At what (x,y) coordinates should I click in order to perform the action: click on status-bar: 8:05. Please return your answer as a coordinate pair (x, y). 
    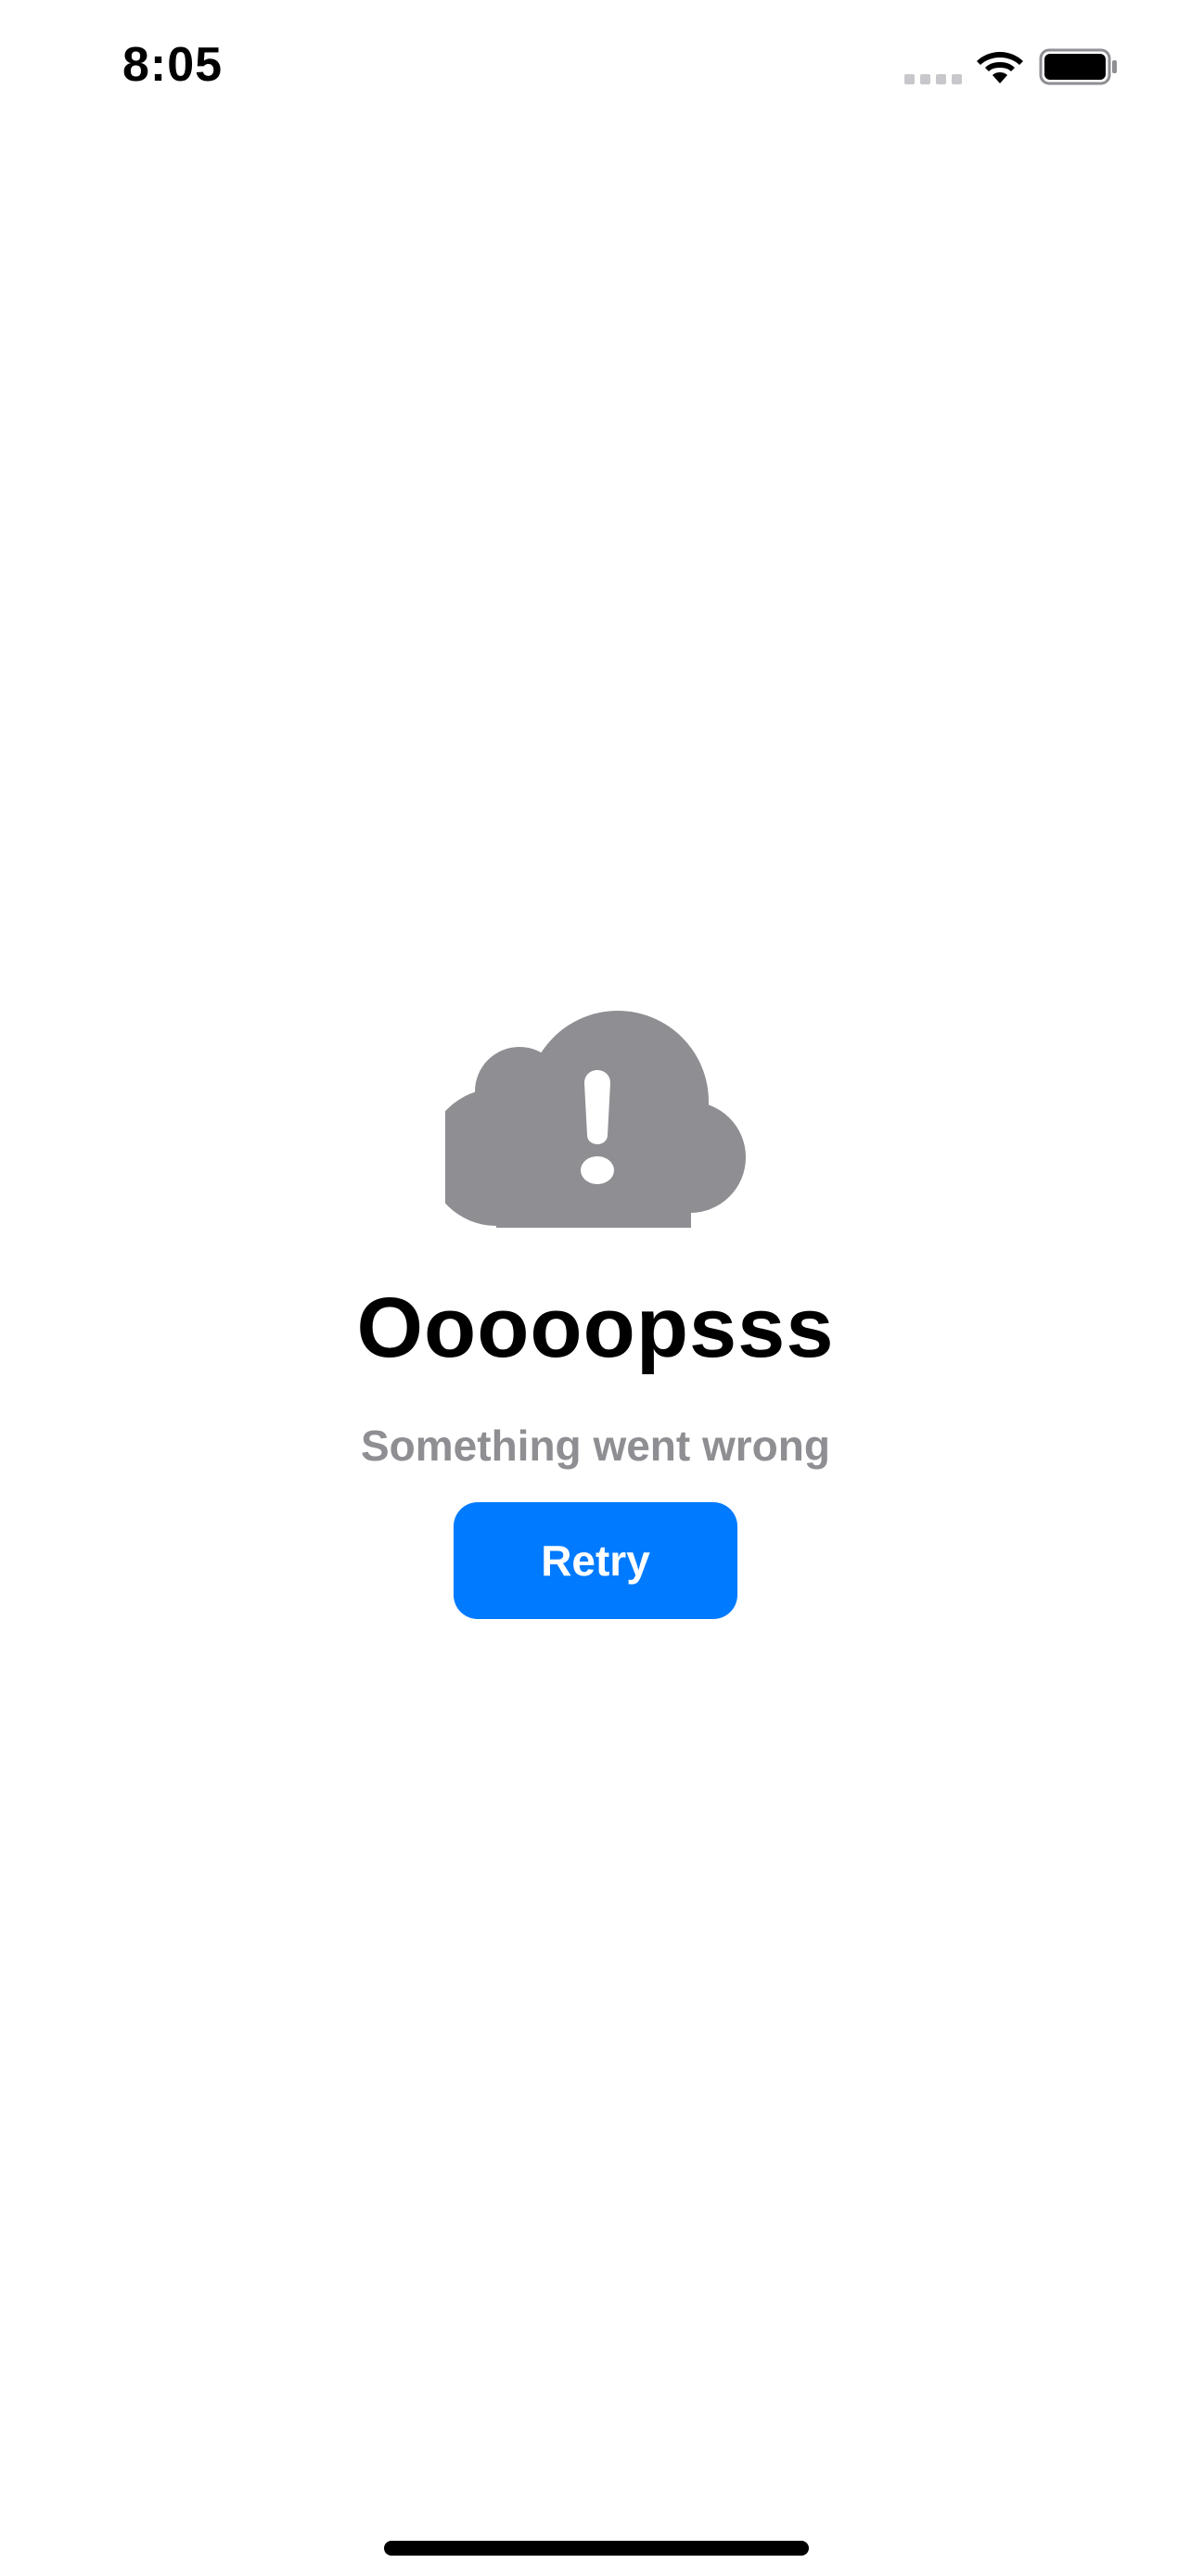
    Looking at the image, I should click on (595, 69).